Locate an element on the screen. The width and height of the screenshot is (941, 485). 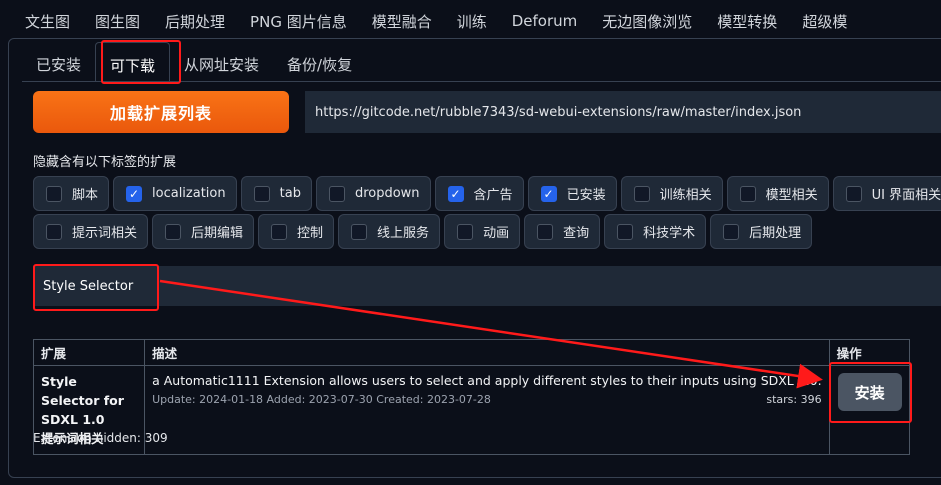
tag-label: 训练相关 is located at coordinates (685, 195).